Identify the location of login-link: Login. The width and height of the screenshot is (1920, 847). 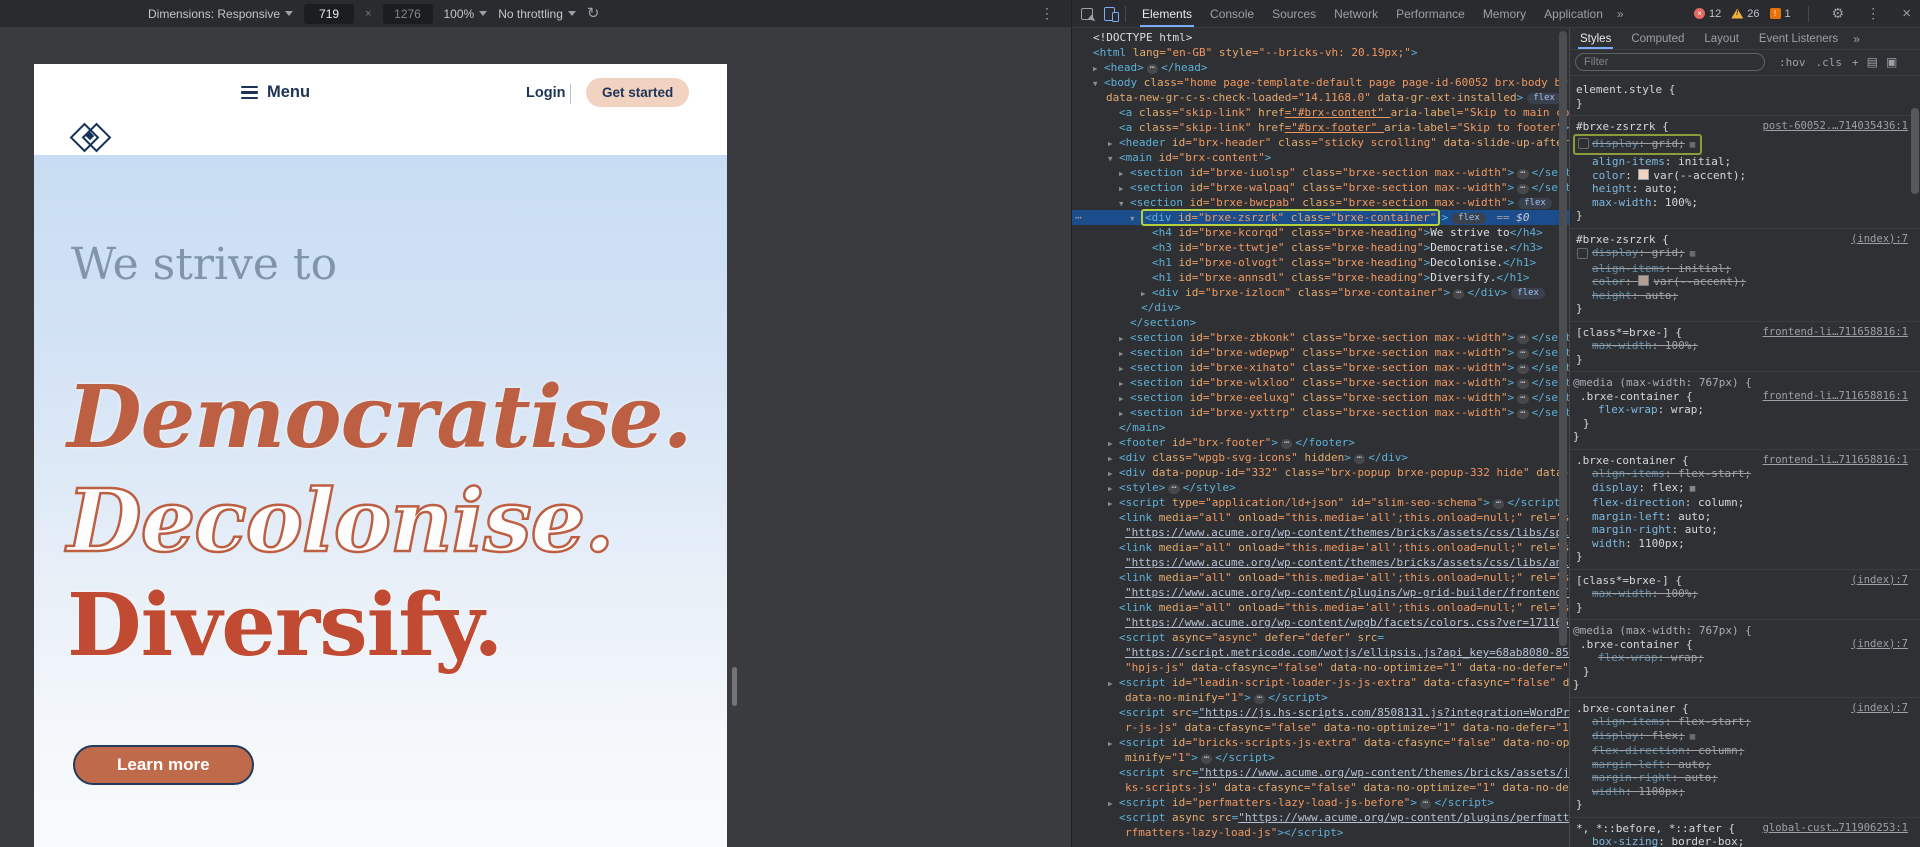
(545, 93).